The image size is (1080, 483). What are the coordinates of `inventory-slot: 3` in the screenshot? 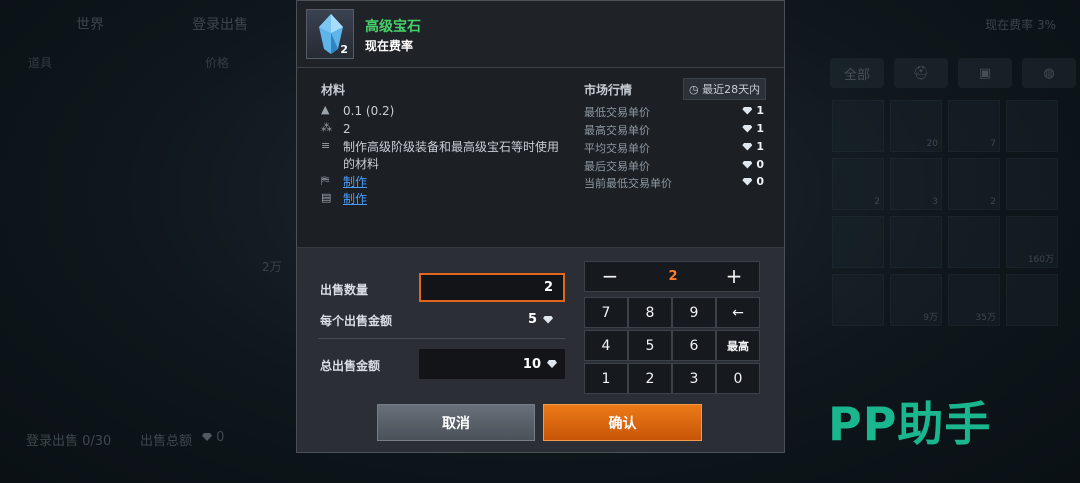 It's located at (916, 184).